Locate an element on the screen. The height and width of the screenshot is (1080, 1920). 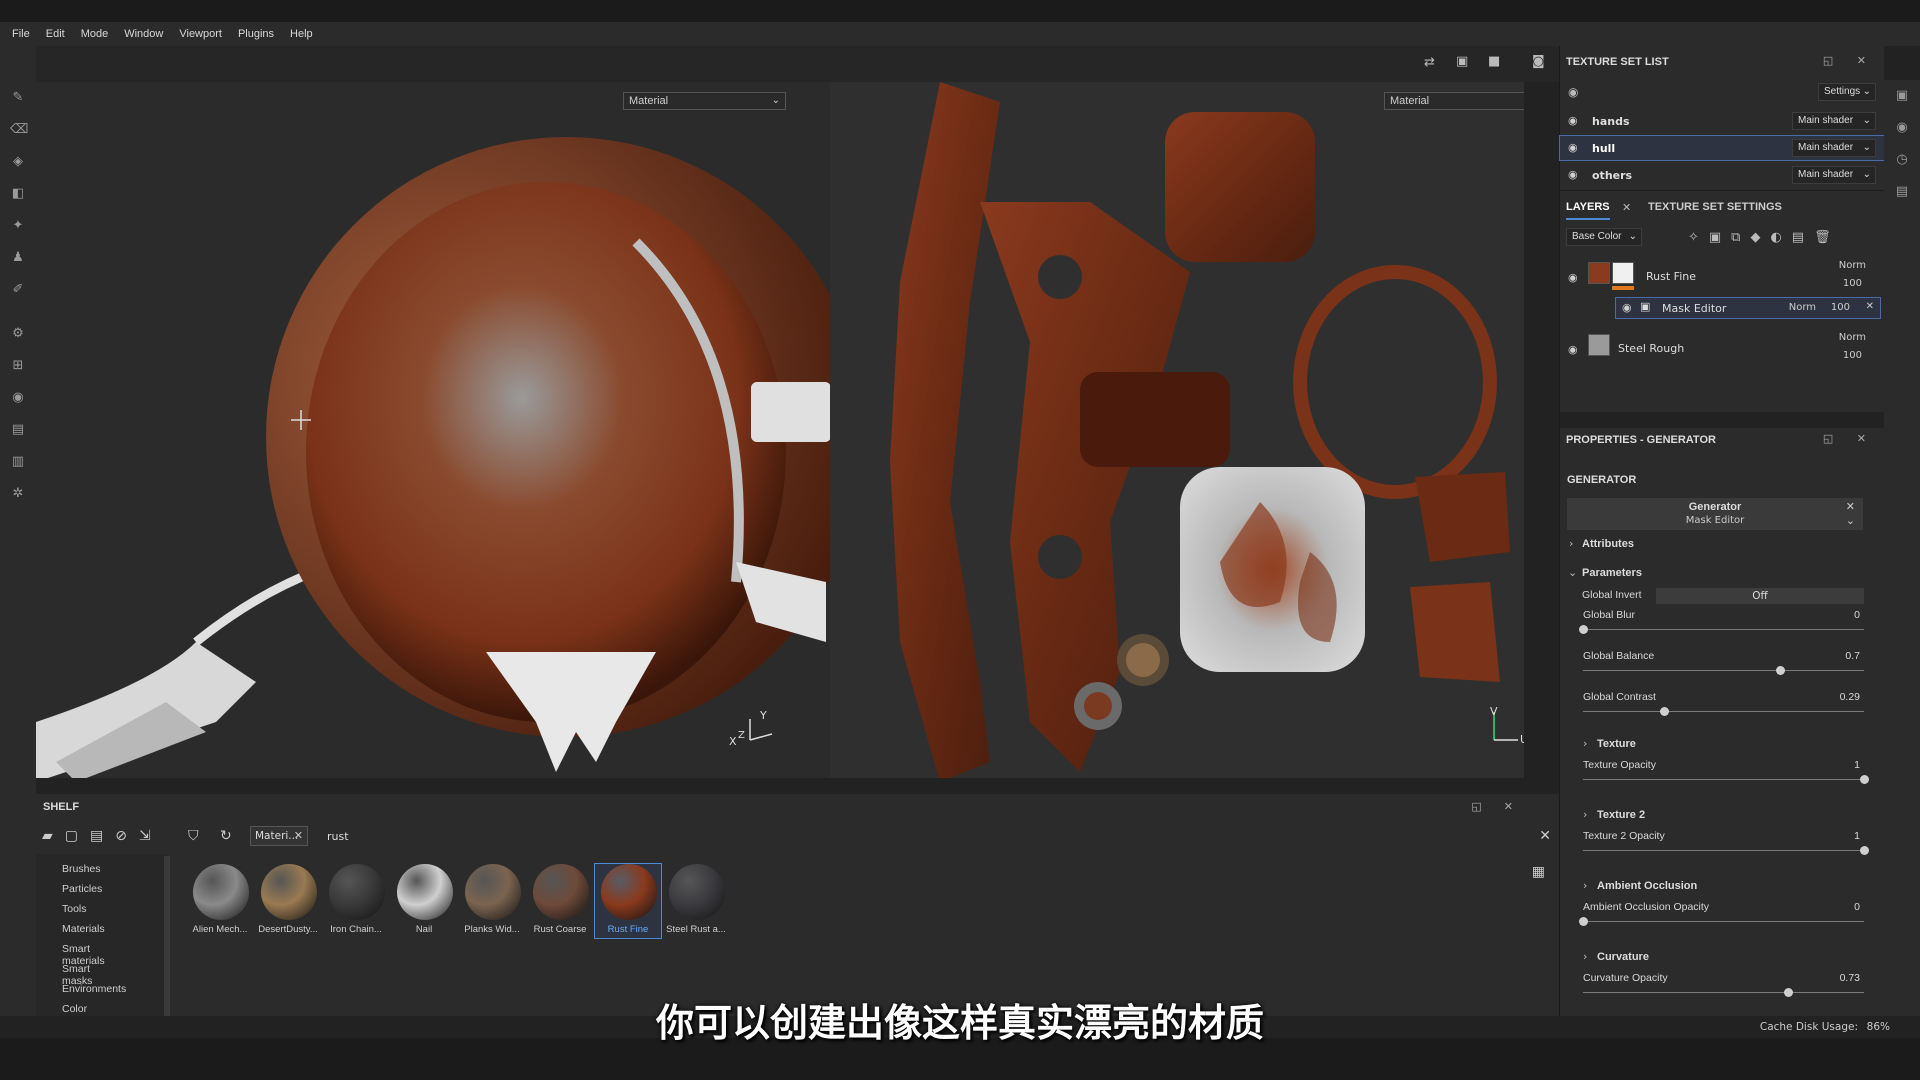
menu-edit: Edit is located at coordinates (55, 34).